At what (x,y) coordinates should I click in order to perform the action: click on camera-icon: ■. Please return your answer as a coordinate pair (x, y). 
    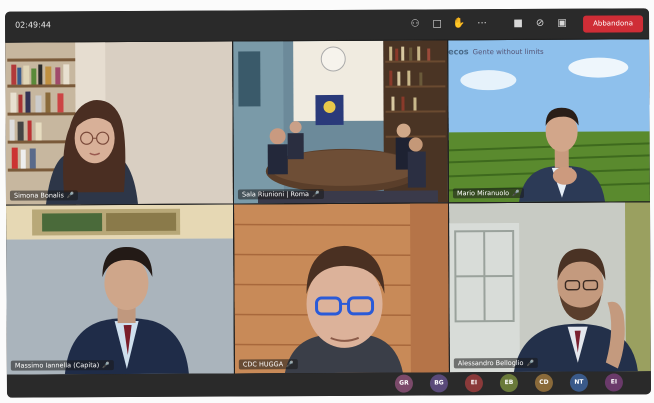
    Looking at the image, I should click on (518, 24).